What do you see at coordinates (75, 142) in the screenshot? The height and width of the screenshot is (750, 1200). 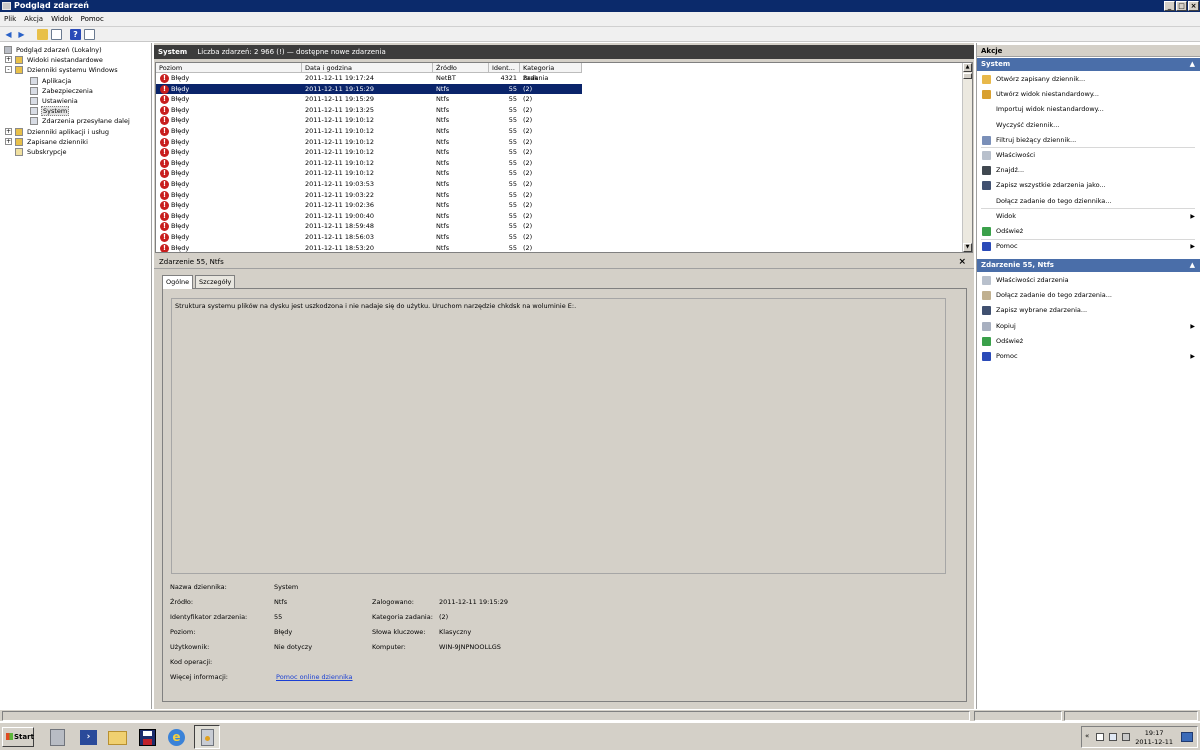 I see `tree-item: + Zapisane dzienniki` at bounding box center [75, 142].